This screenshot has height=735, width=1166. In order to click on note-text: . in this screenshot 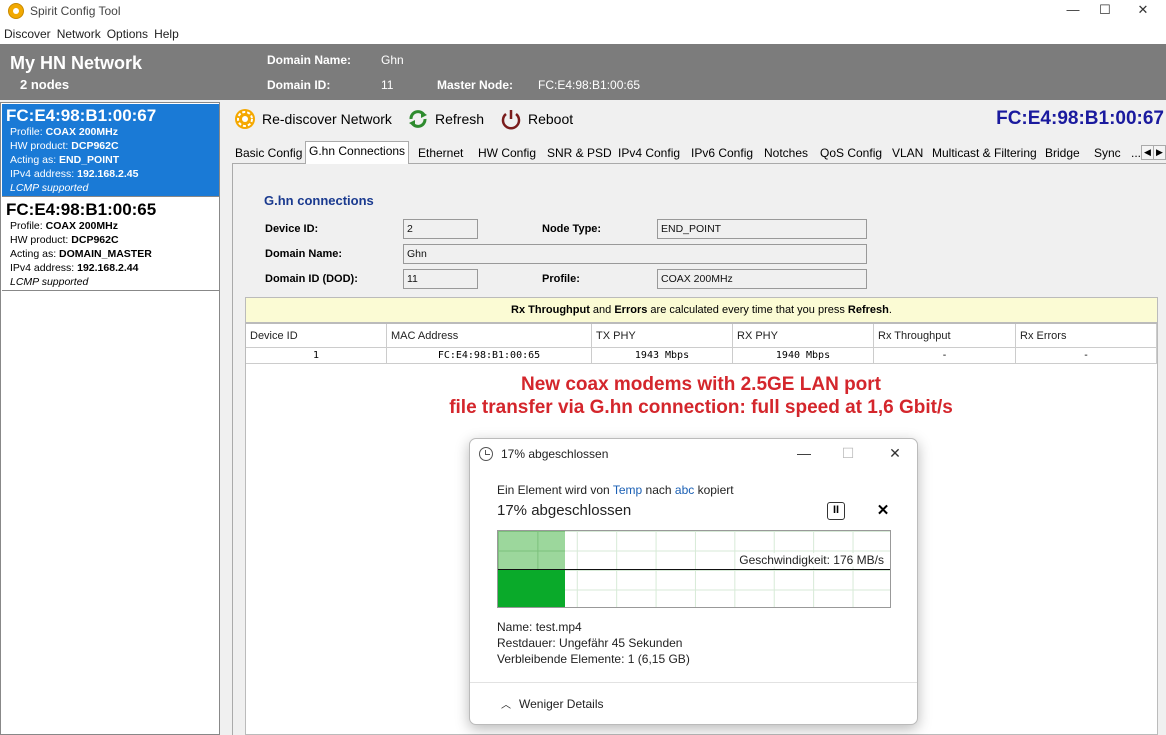, I will do `click(890, 310)`.